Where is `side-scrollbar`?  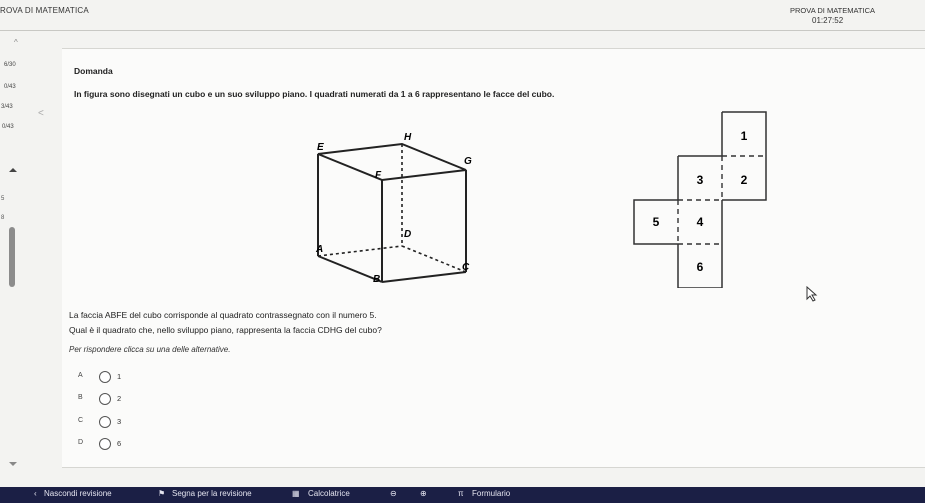 side-scrollbar is located at coordinates (12, 257).